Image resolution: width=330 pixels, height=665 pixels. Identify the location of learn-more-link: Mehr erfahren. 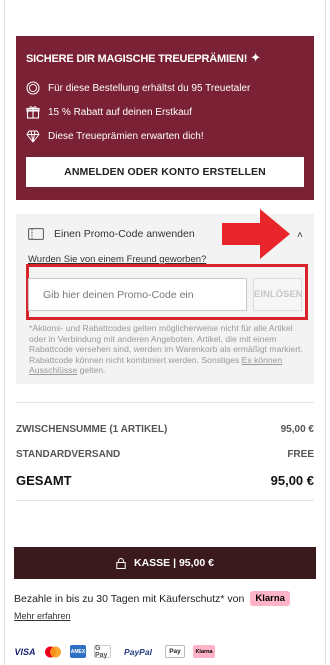
(42, 616).